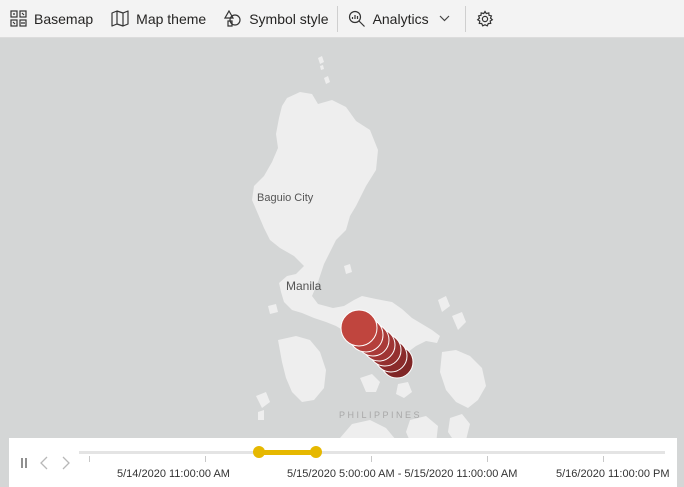 Image resolution: width=684 pixels, height=487 pixels. Describe the element at coordinates (287, 452) in the screenshot. I see `timeline-selection` at that location.